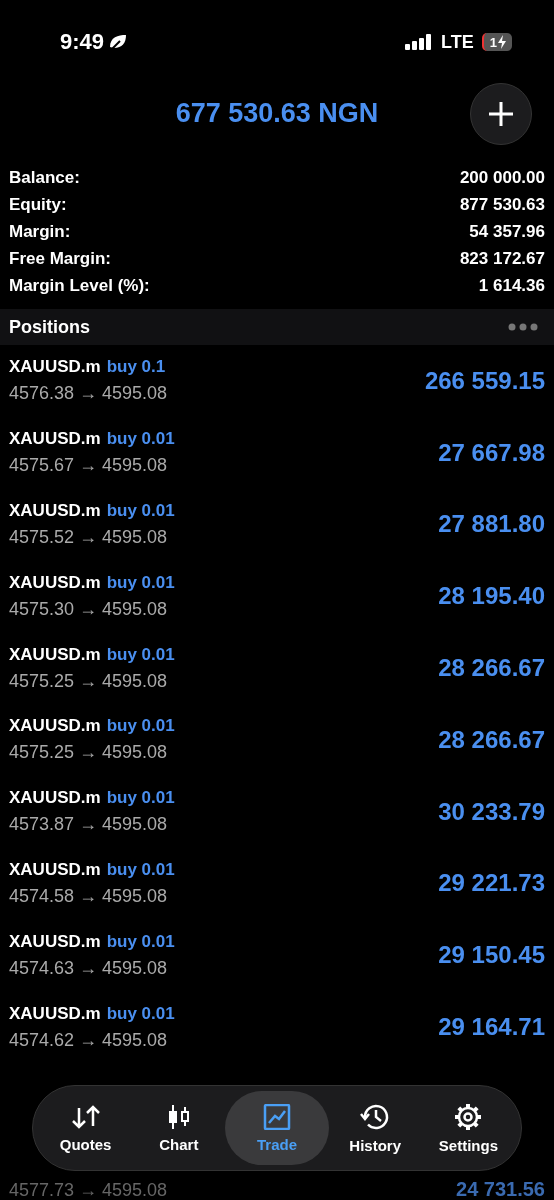 Image resolution: width=554 pixels, height=1200 pixels. What do you see at coordinates (89, 825) in the screenshot?
I see `price-range: 4573.87 → 4595.08` at bounding box center [89, 825].